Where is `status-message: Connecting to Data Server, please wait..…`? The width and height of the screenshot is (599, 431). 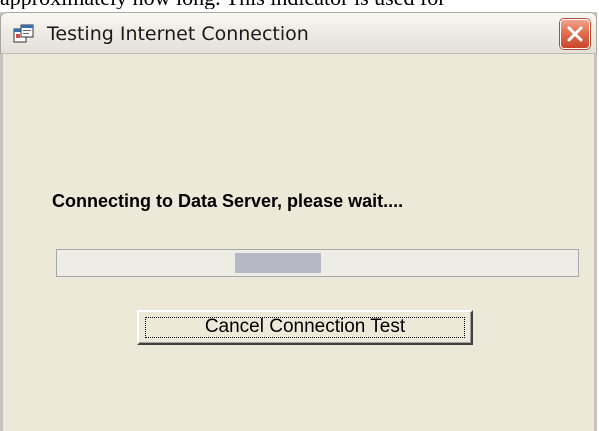
status-message: Connecting to Data Server, please wait..… is located at coordinates (228, 201).